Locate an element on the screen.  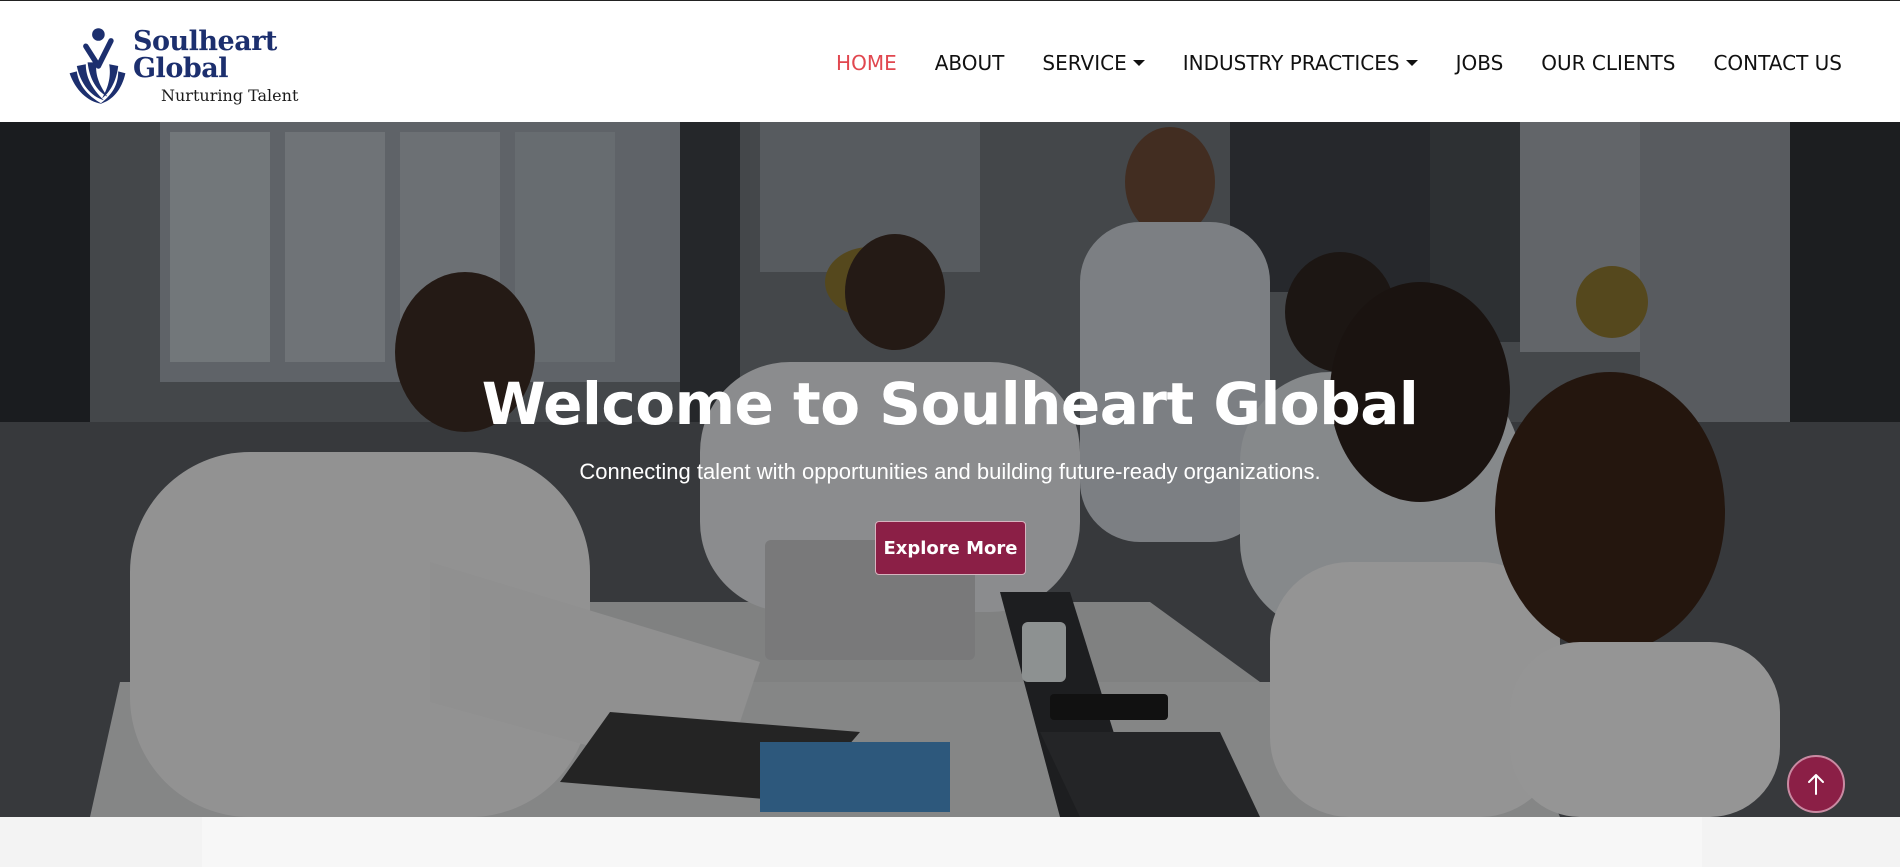
explore-more-button: Explore More is located at coordinates (950, 548).